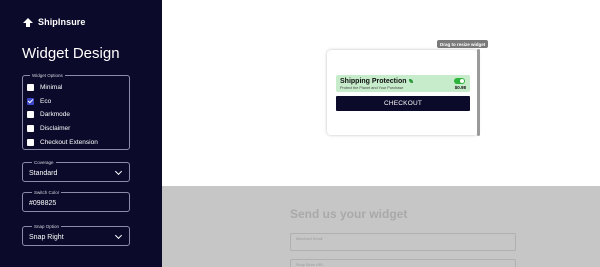 The width and height of the screenshot is (600, 267). I want to click on checkout-button: CHECKOUT, so click(403, 103).